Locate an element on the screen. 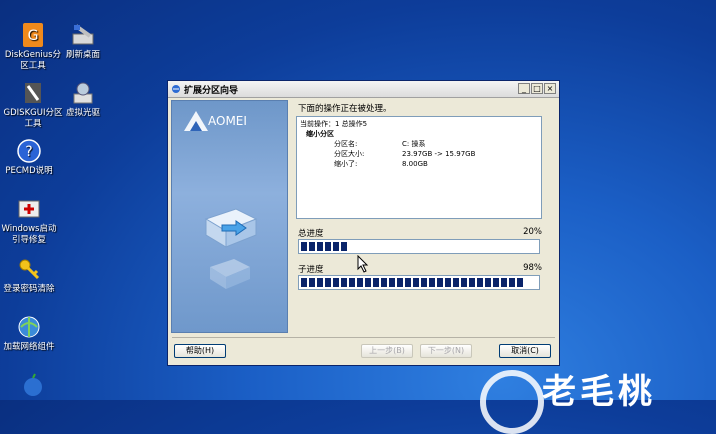 This screenshot has height=434, width=716. disk-reflection-icon is located at coordinates (230, 274).